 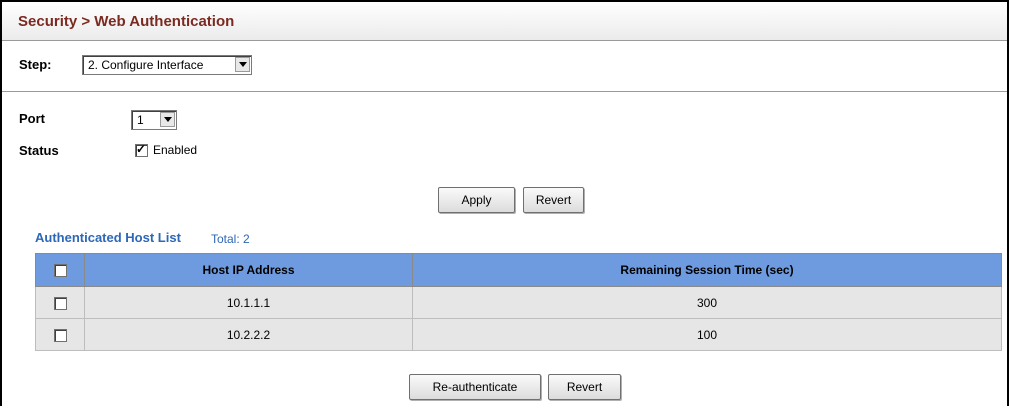 What do you see at coordinates (146, 65) in the screenshot?
I see `step-select-value: 2. Configure Interface` at bounding box center [146, 65].